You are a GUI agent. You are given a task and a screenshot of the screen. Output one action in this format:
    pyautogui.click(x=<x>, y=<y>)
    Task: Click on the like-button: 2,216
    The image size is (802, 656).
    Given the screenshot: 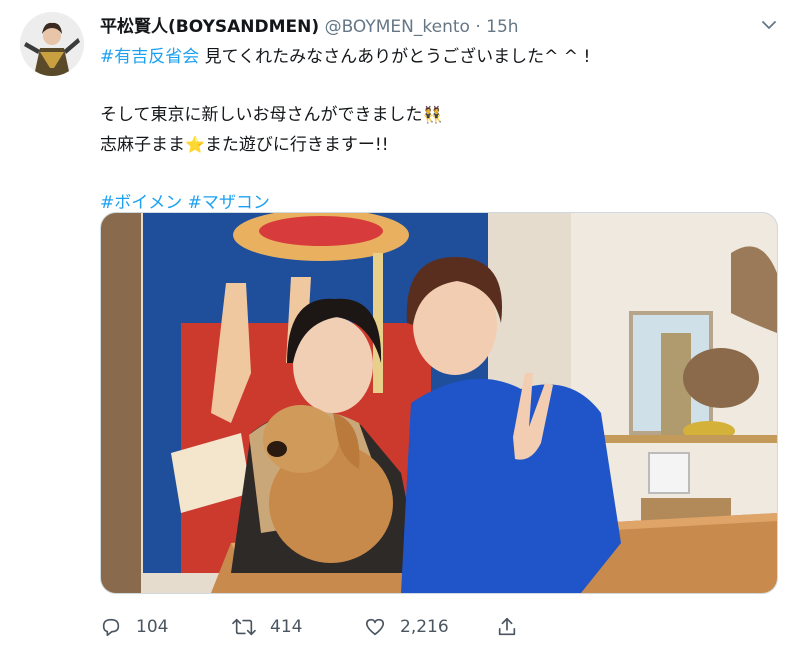 What is the action you would take?
    pyautogui.click(x=406, y=627)
    